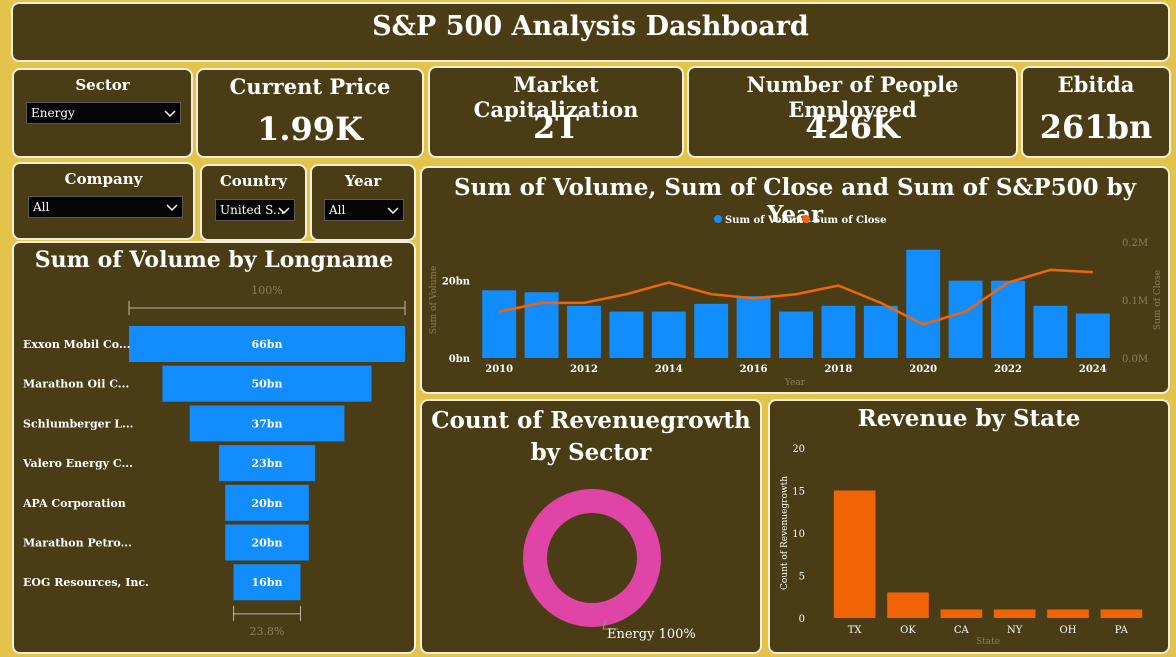  I want to click on funnel-value-label: 37bn, so click(267, 423).